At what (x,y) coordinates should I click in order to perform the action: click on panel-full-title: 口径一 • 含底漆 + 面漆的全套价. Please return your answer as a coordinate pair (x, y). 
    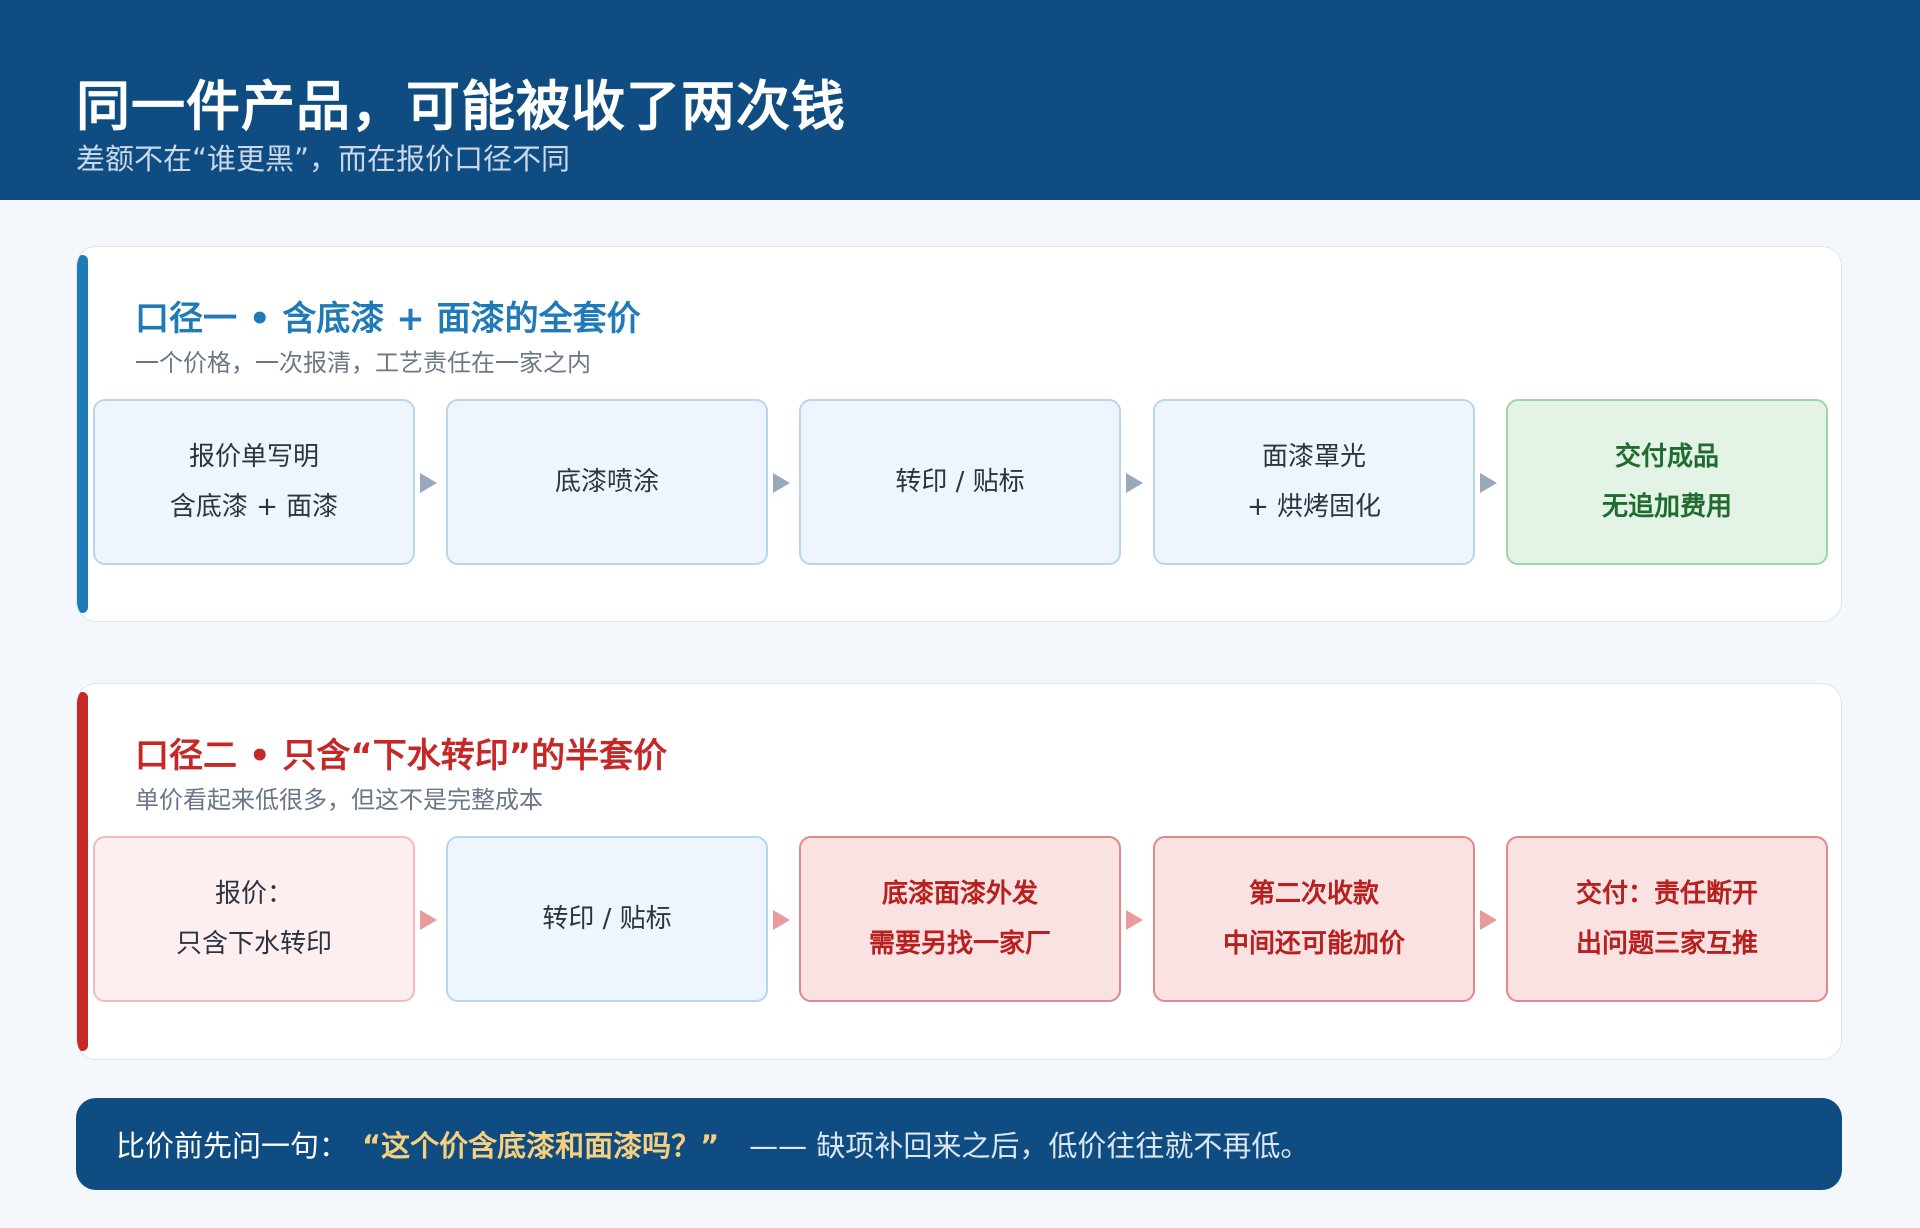
    Looking at the image, I should click on (388, 319).